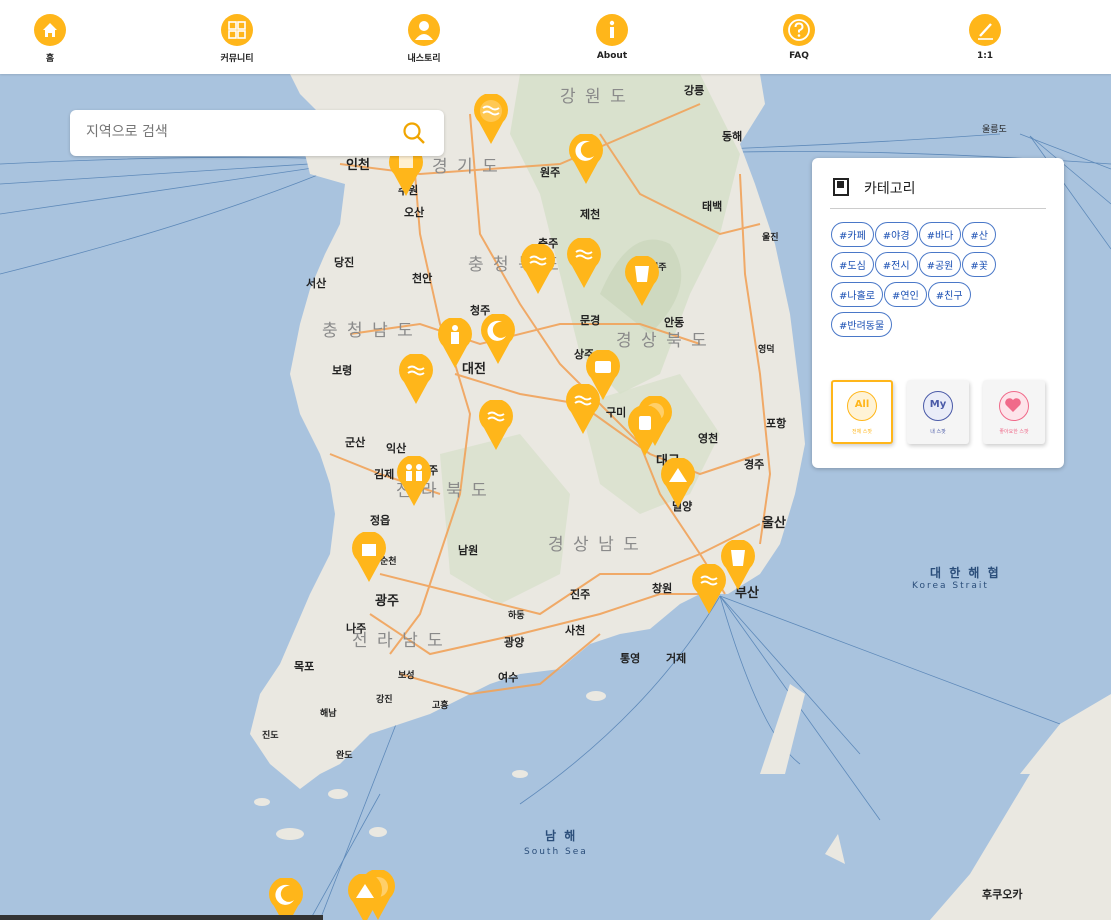 This screenshot has width=1111, height=920. What do you see at coordinates (575, 630) in the screenshot?
I see `place-label: 사천` at bounding box center [575, 630].